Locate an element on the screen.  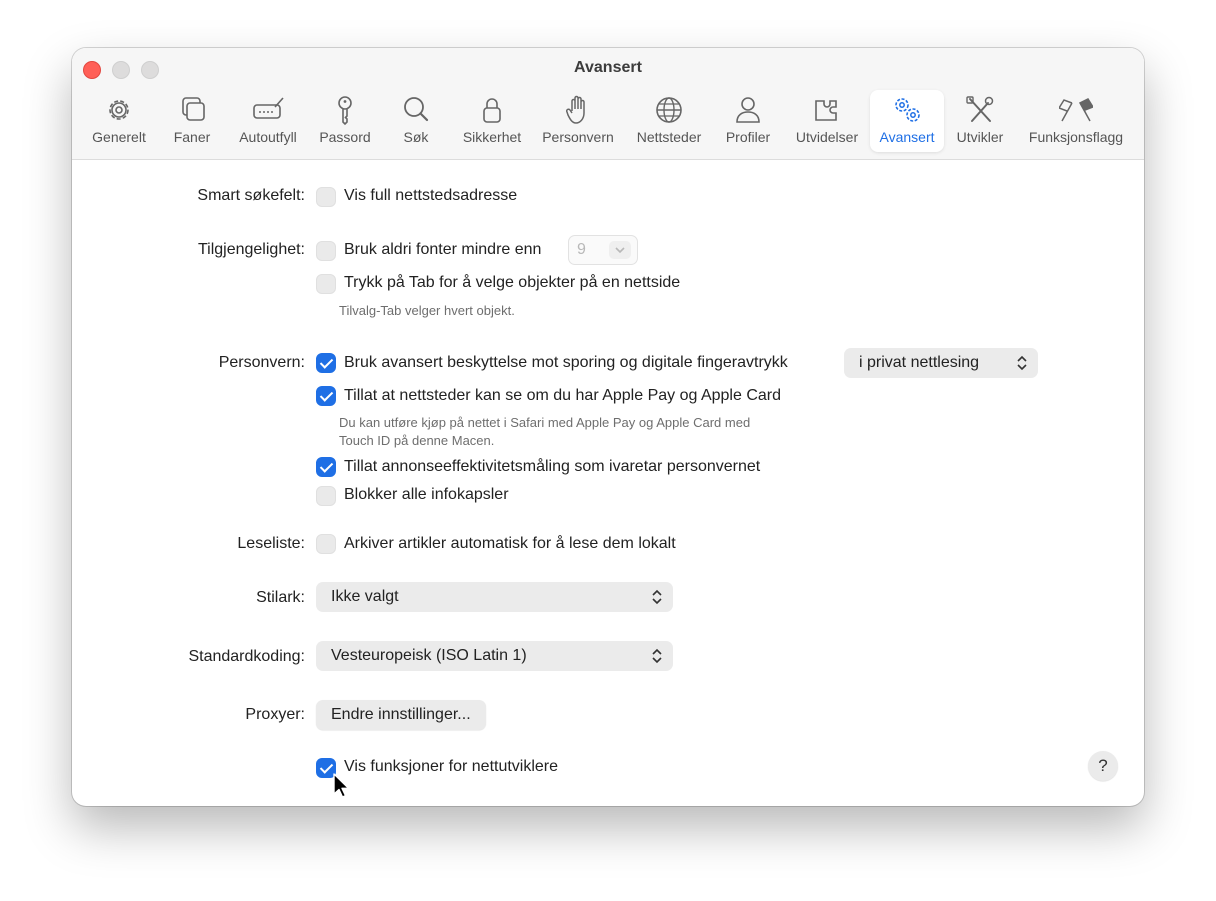
show-full-address-label: Vis full nettstedsadresse is located at coordinates (431, 195).